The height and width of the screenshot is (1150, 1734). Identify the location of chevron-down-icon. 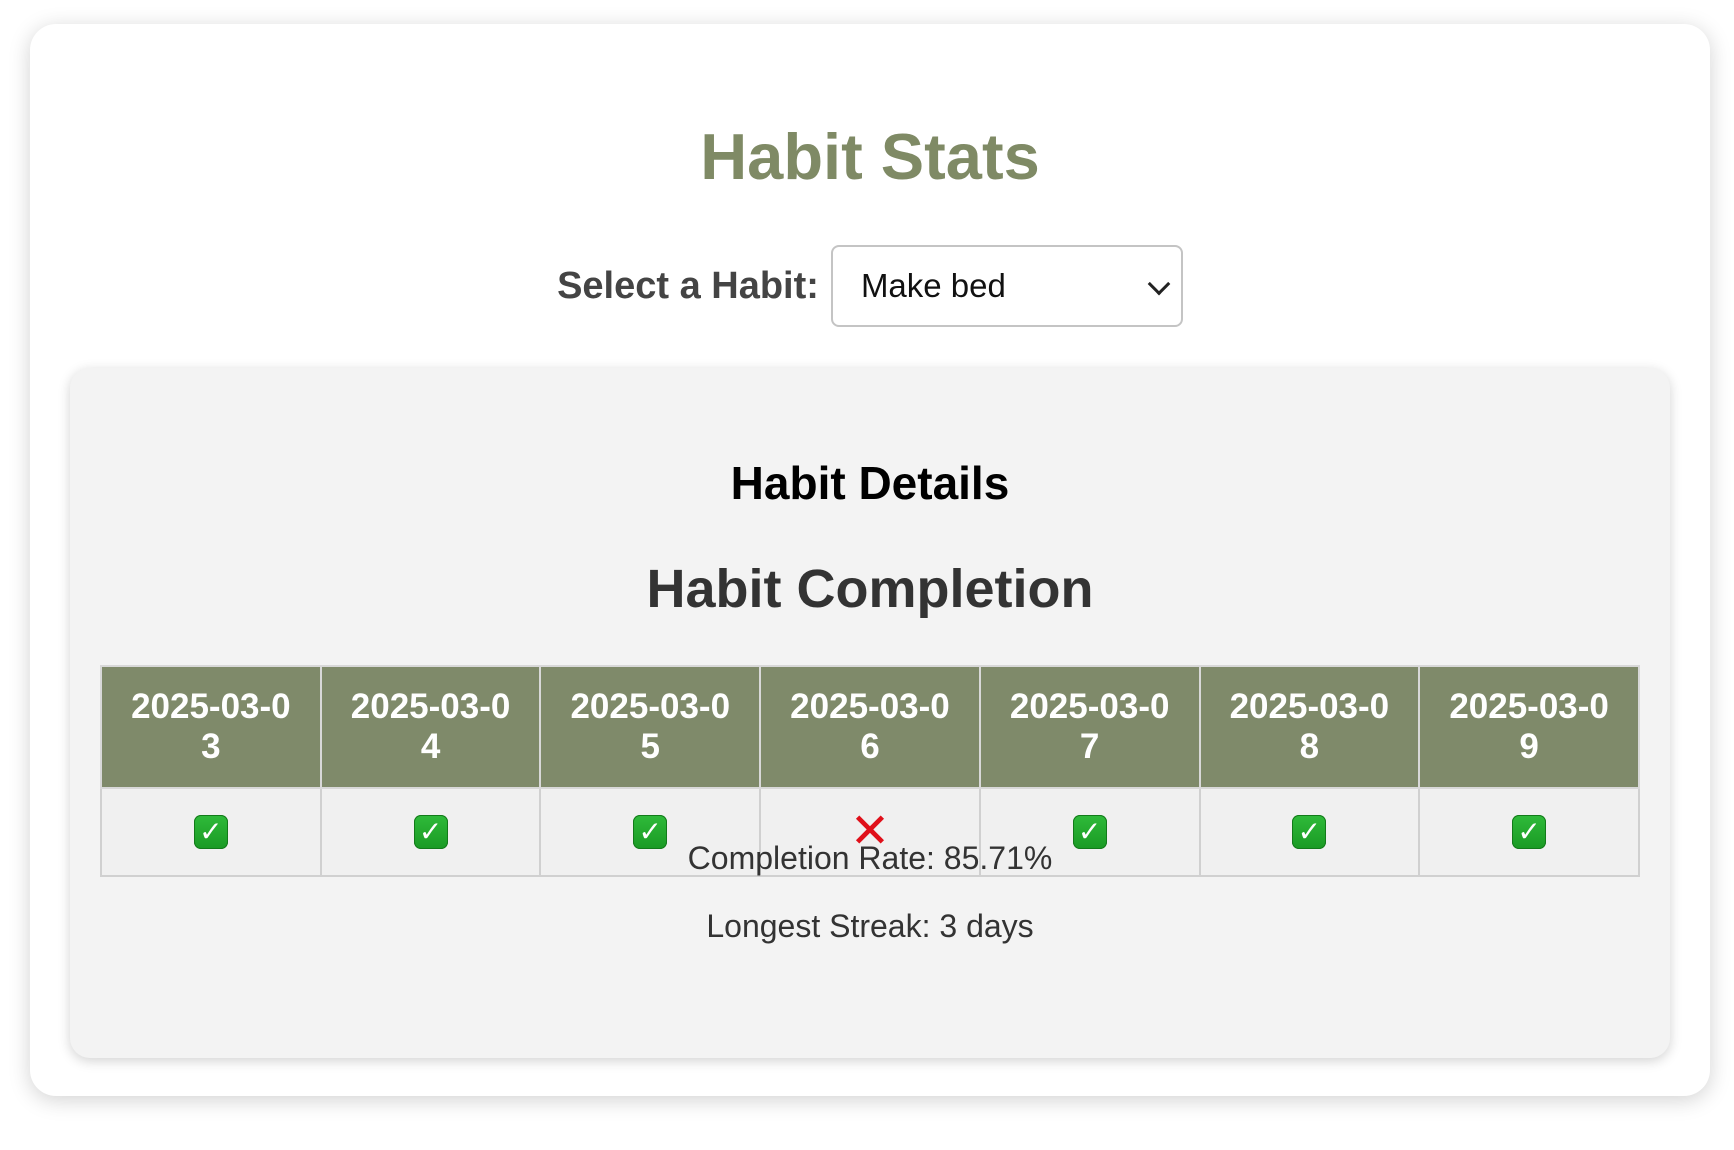
(1159, 284).